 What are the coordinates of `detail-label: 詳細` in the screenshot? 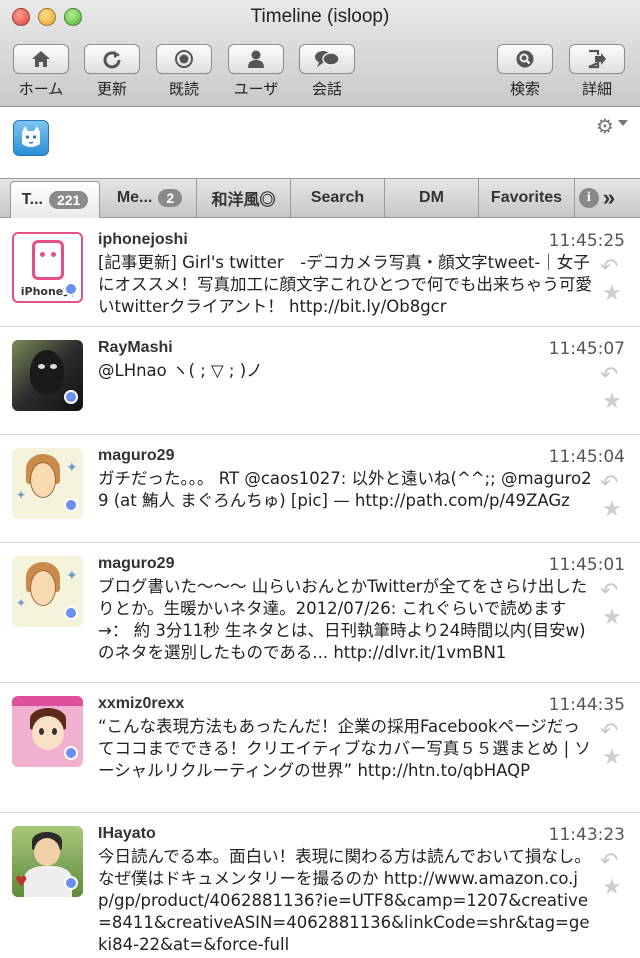 It's located at (596, 89).